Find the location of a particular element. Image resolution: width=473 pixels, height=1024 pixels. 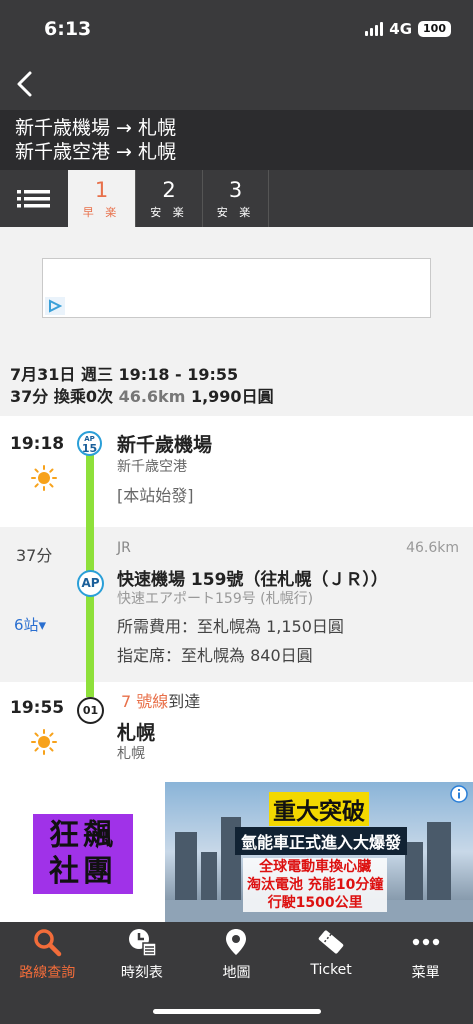

departure-section is located at coordinates (236, 471).